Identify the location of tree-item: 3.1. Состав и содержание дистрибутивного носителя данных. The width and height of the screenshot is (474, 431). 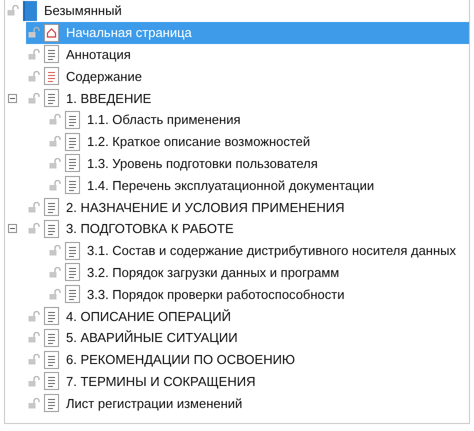
(258, 251).